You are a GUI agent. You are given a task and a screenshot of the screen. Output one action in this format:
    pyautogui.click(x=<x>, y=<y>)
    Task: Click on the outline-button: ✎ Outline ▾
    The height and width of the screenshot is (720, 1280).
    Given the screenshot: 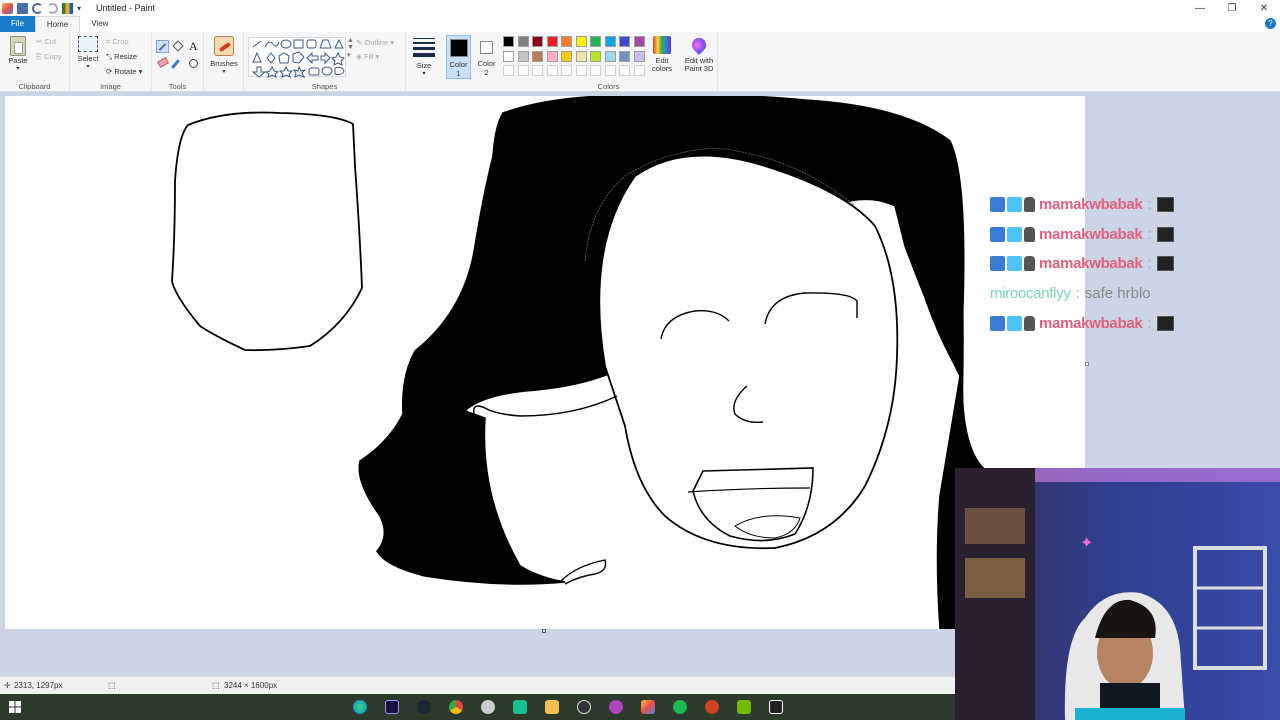 What is the action you would take?
    pyautogui.click(x=375, y=42)
    